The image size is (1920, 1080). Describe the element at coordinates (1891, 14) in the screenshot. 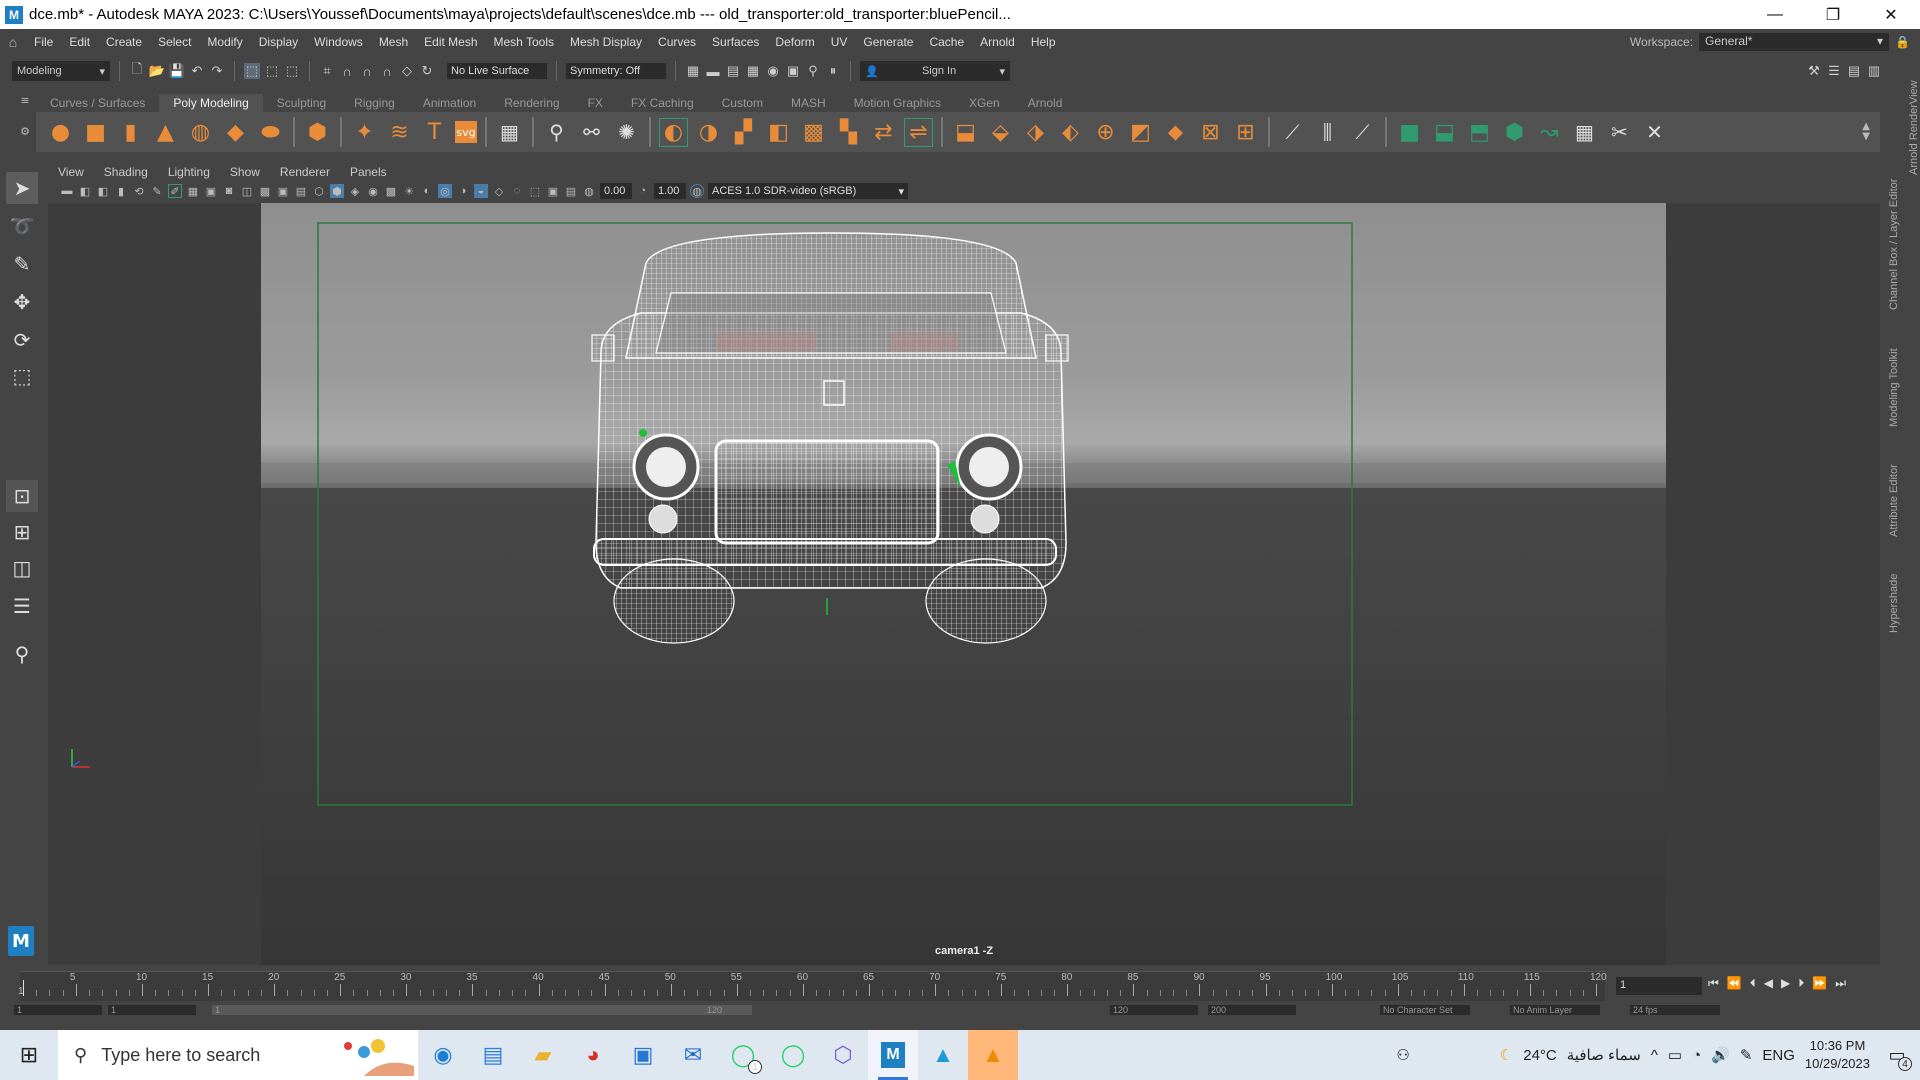

I see `close-button: ✕` at that location.